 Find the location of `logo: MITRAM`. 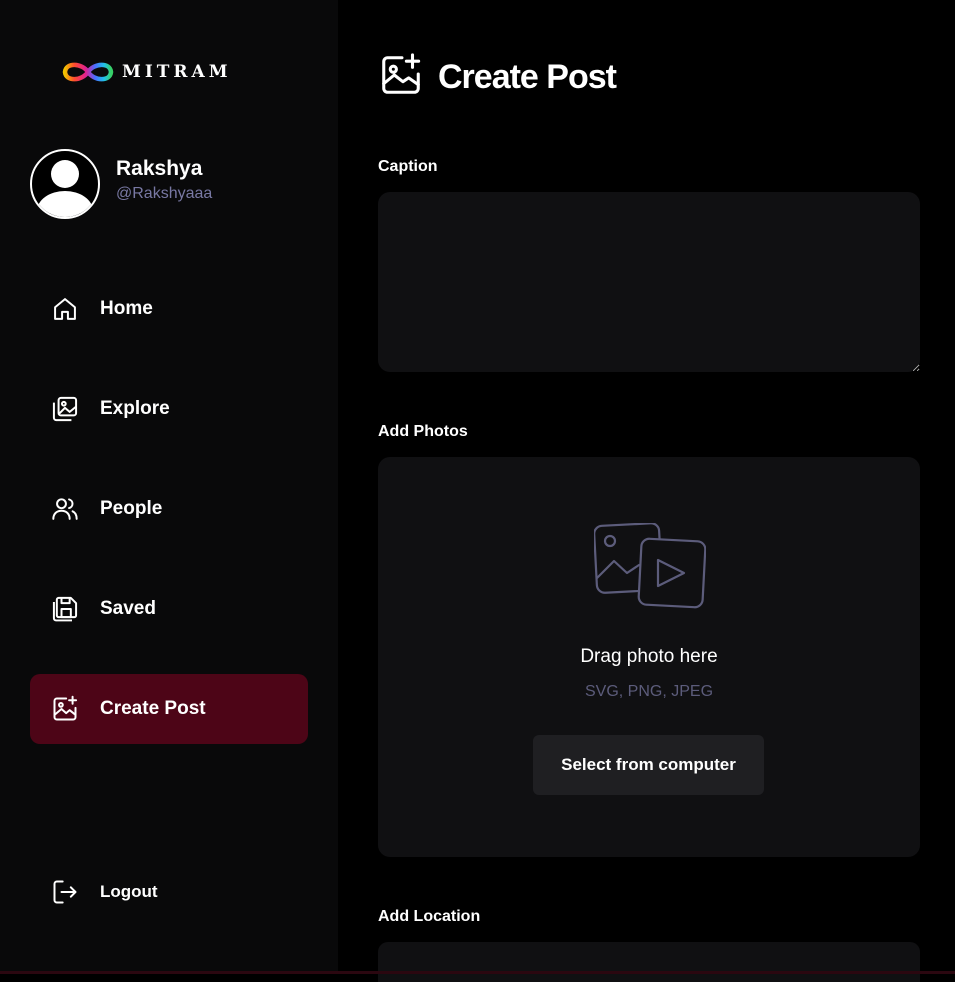

logo: MITRAM is located at coordinates (146, 72).